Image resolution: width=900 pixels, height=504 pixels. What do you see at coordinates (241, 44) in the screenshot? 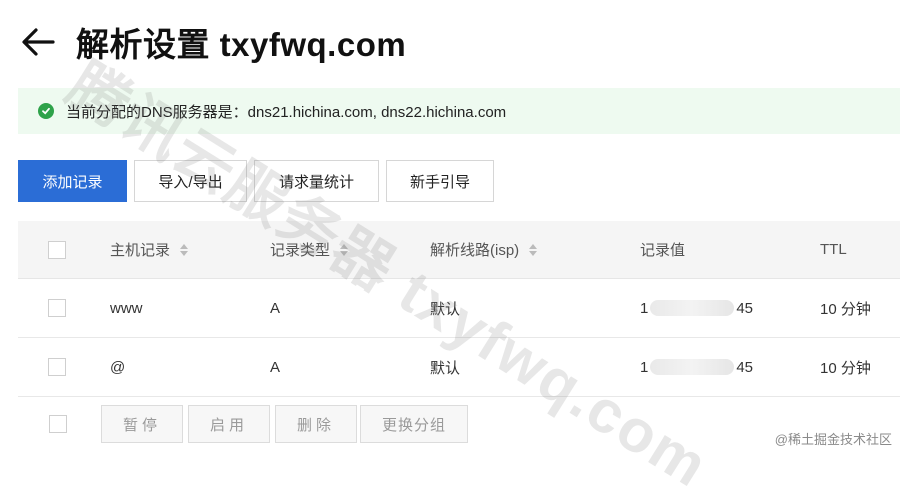
I see `page-title: 解析设置 txyfwq.com` at bounding box center [241, 44].